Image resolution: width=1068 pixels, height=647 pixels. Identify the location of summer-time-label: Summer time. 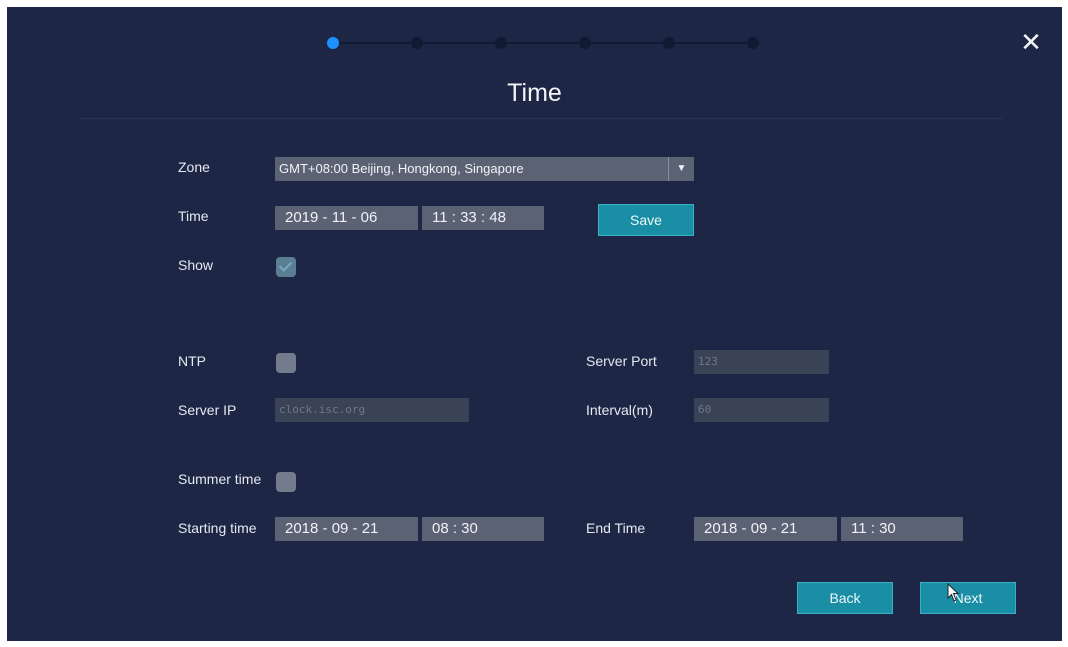
(220, 479).